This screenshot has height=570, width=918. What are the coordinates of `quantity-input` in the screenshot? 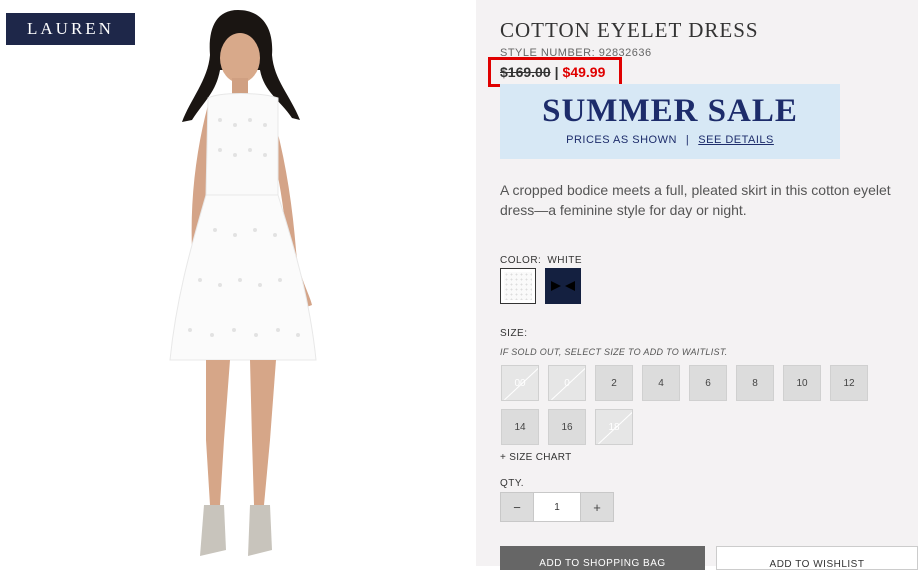 It's located at (557, 507).